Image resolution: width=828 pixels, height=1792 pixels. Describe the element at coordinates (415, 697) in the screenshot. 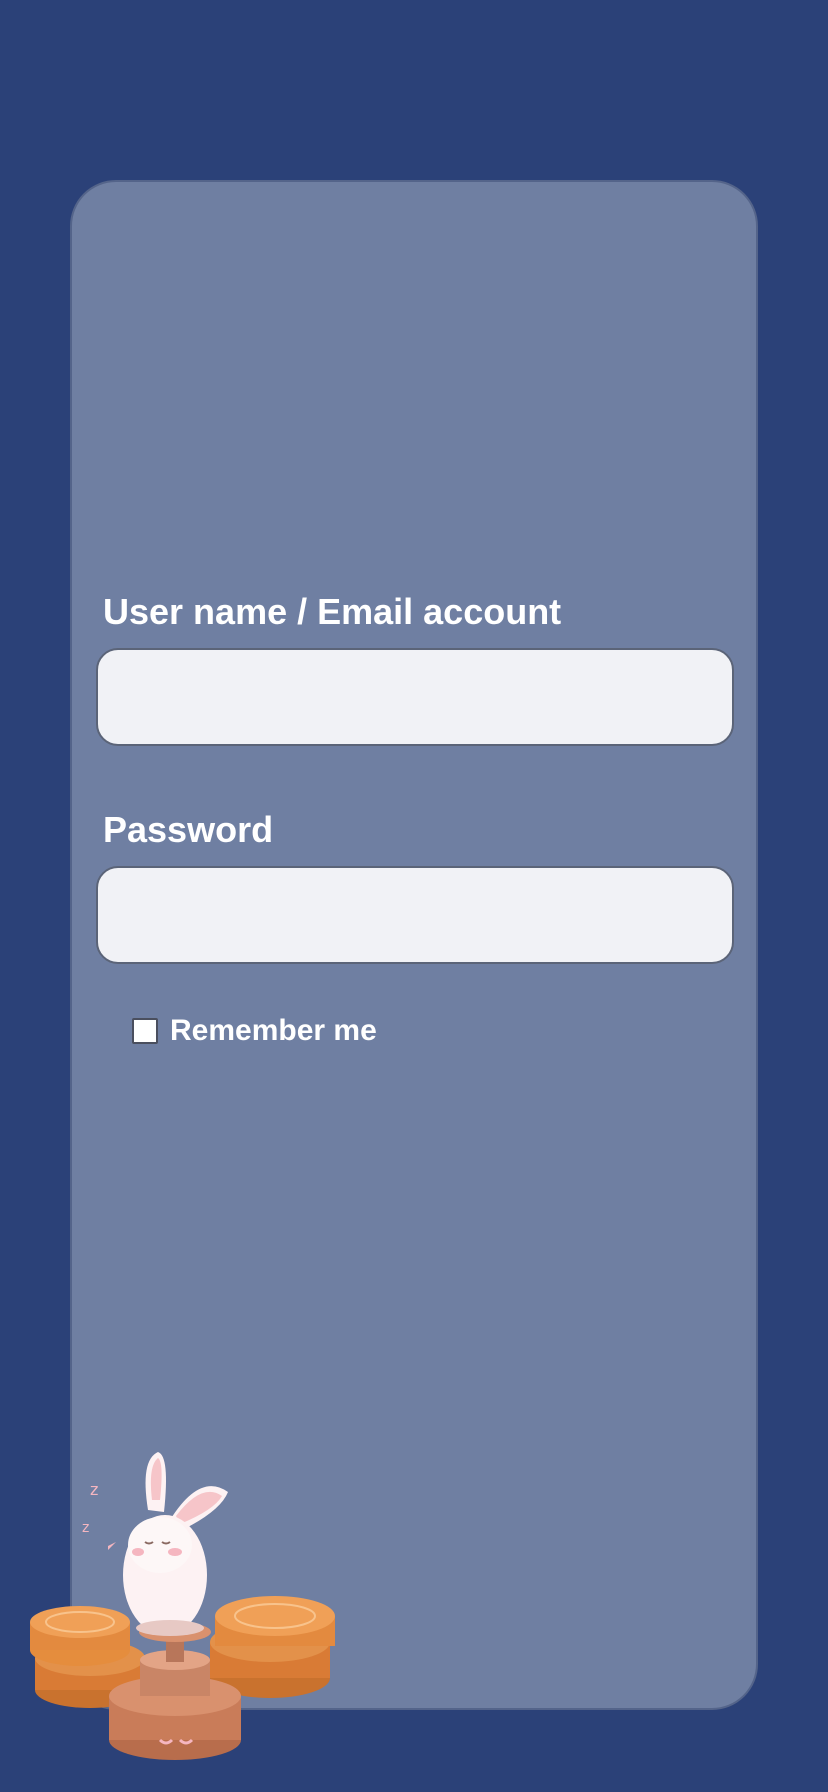

I see `username-input` at that location.